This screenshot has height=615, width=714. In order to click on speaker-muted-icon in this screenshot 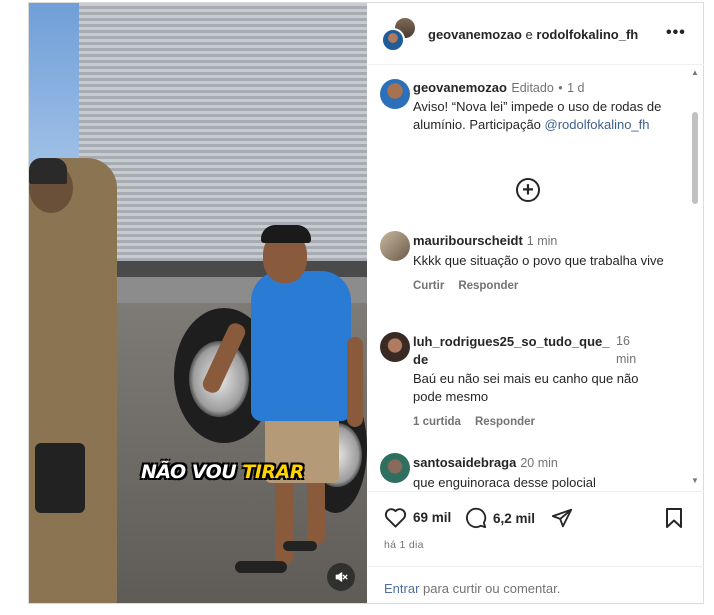, I will do `click(341, 577)`.